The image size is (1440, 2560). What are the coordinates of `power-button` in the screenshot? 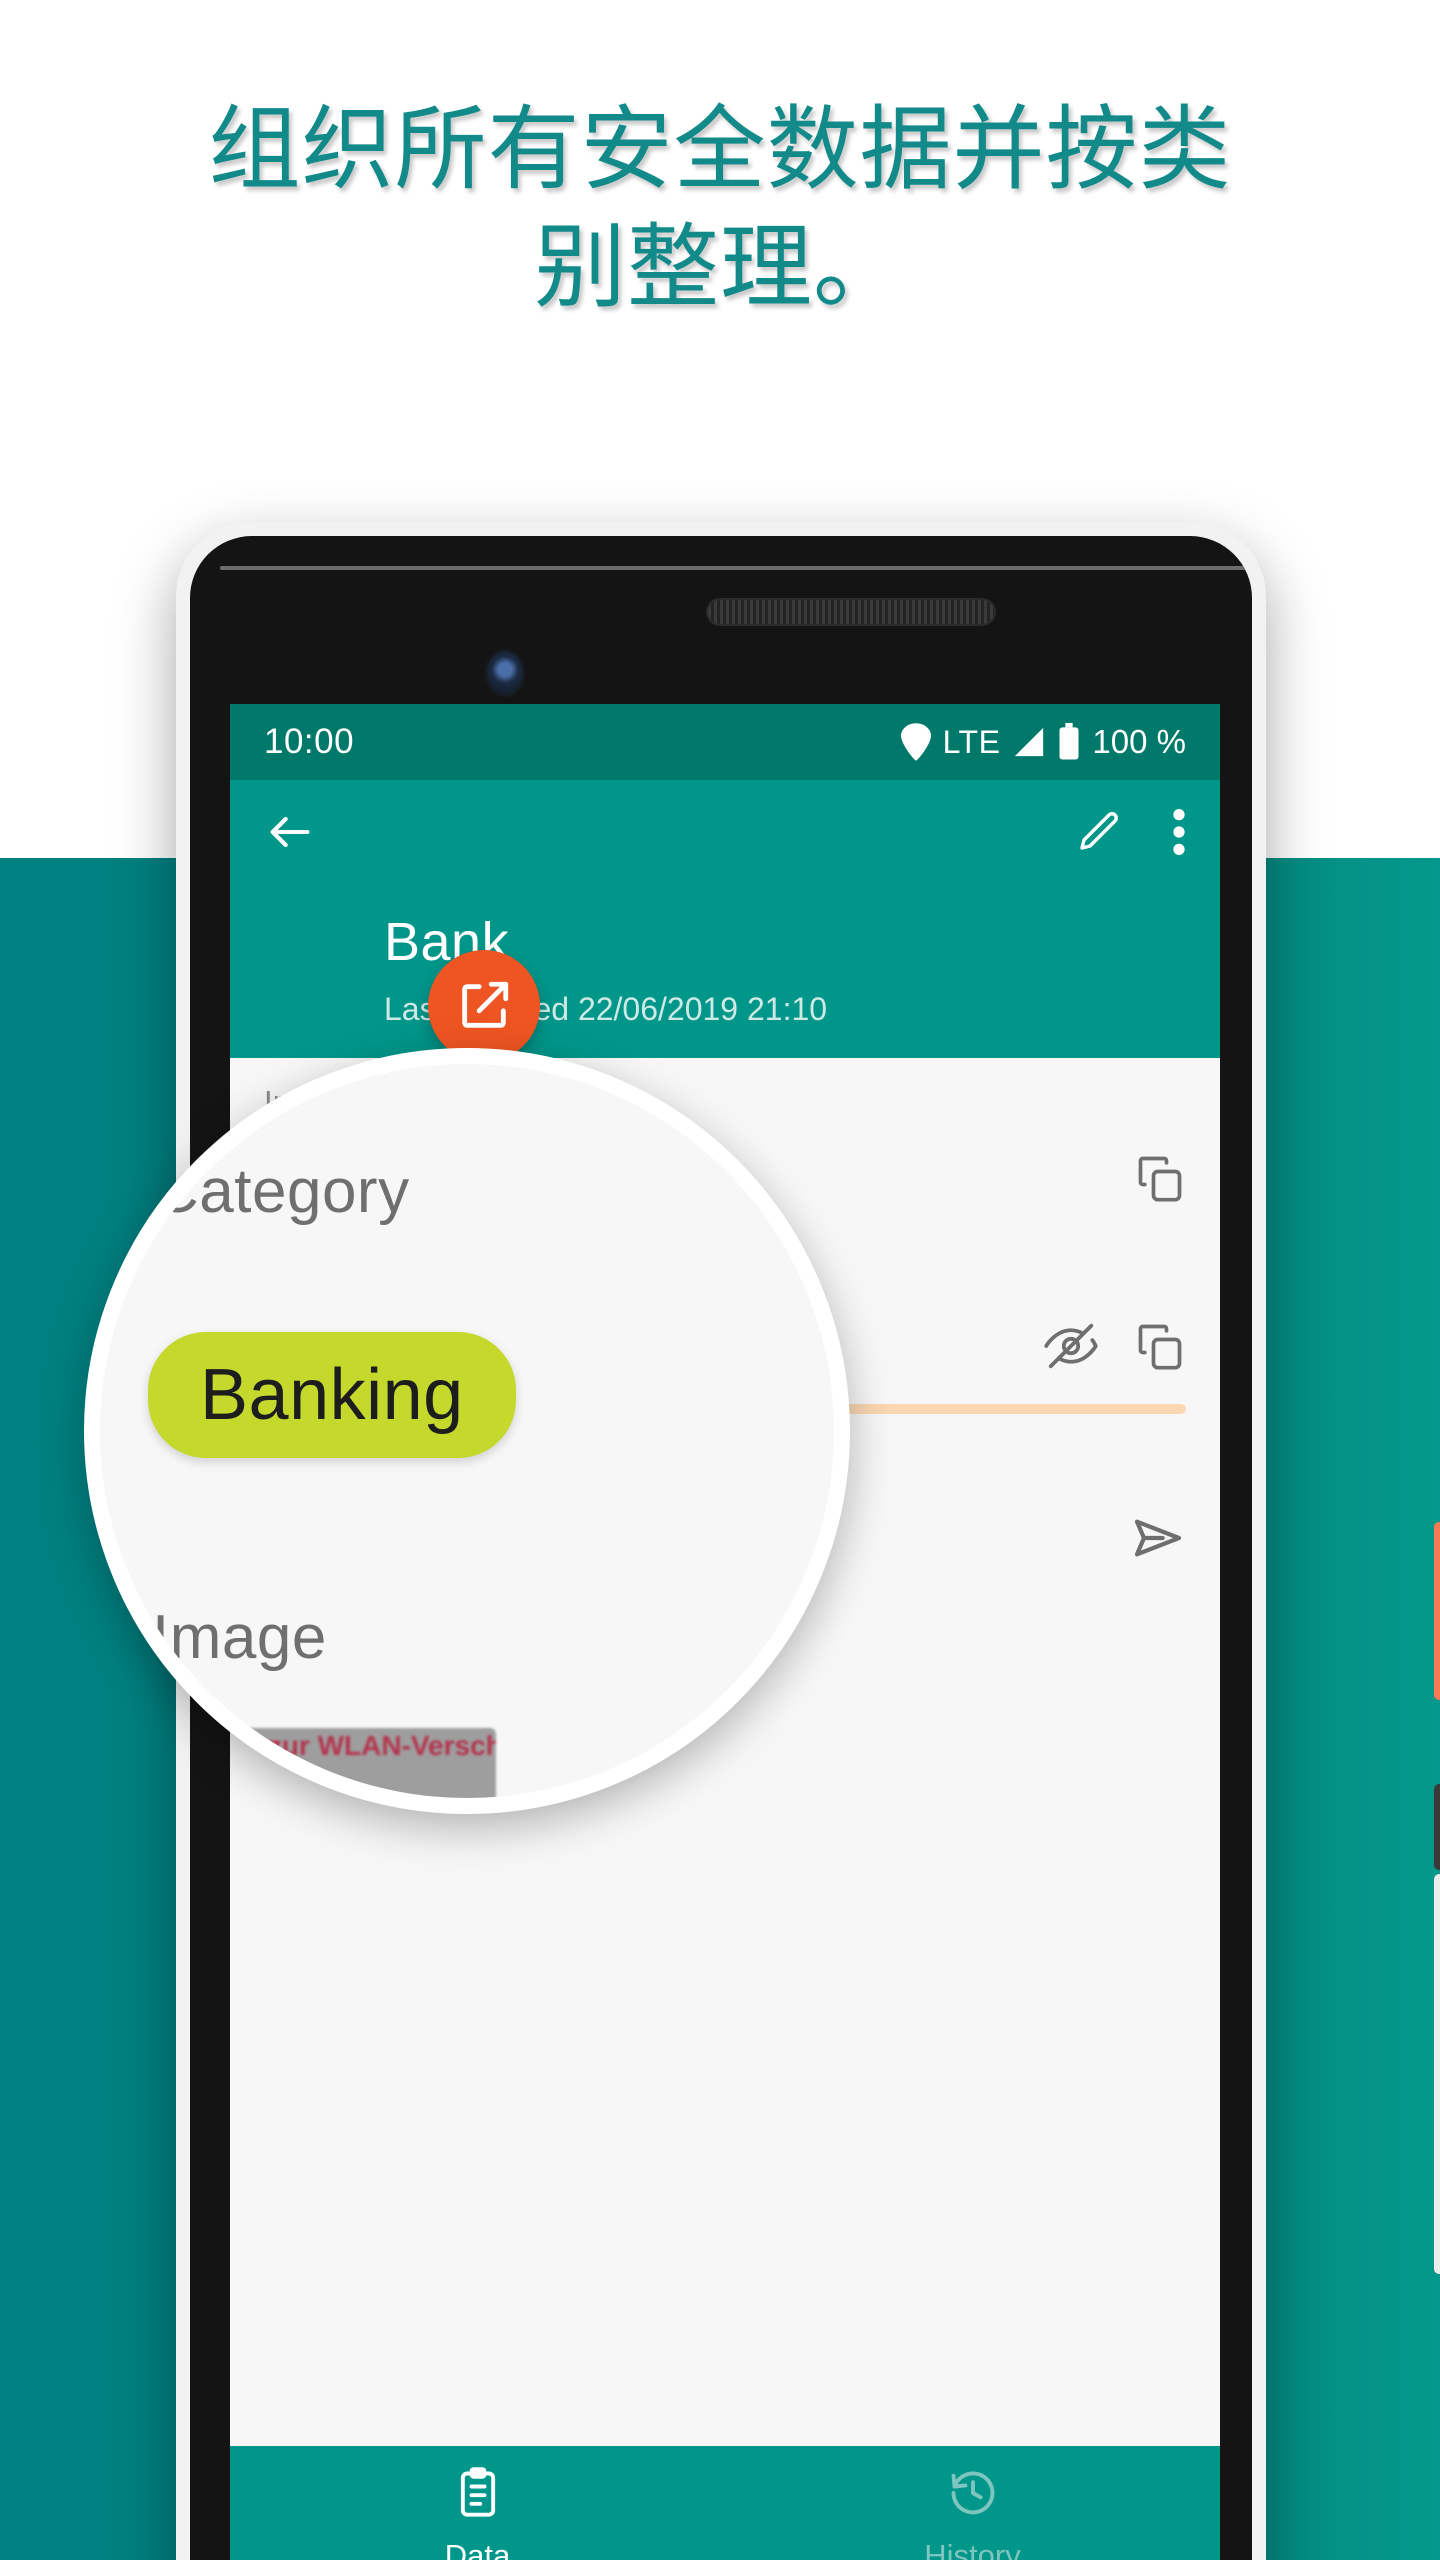 It's located at (1437, 1611).